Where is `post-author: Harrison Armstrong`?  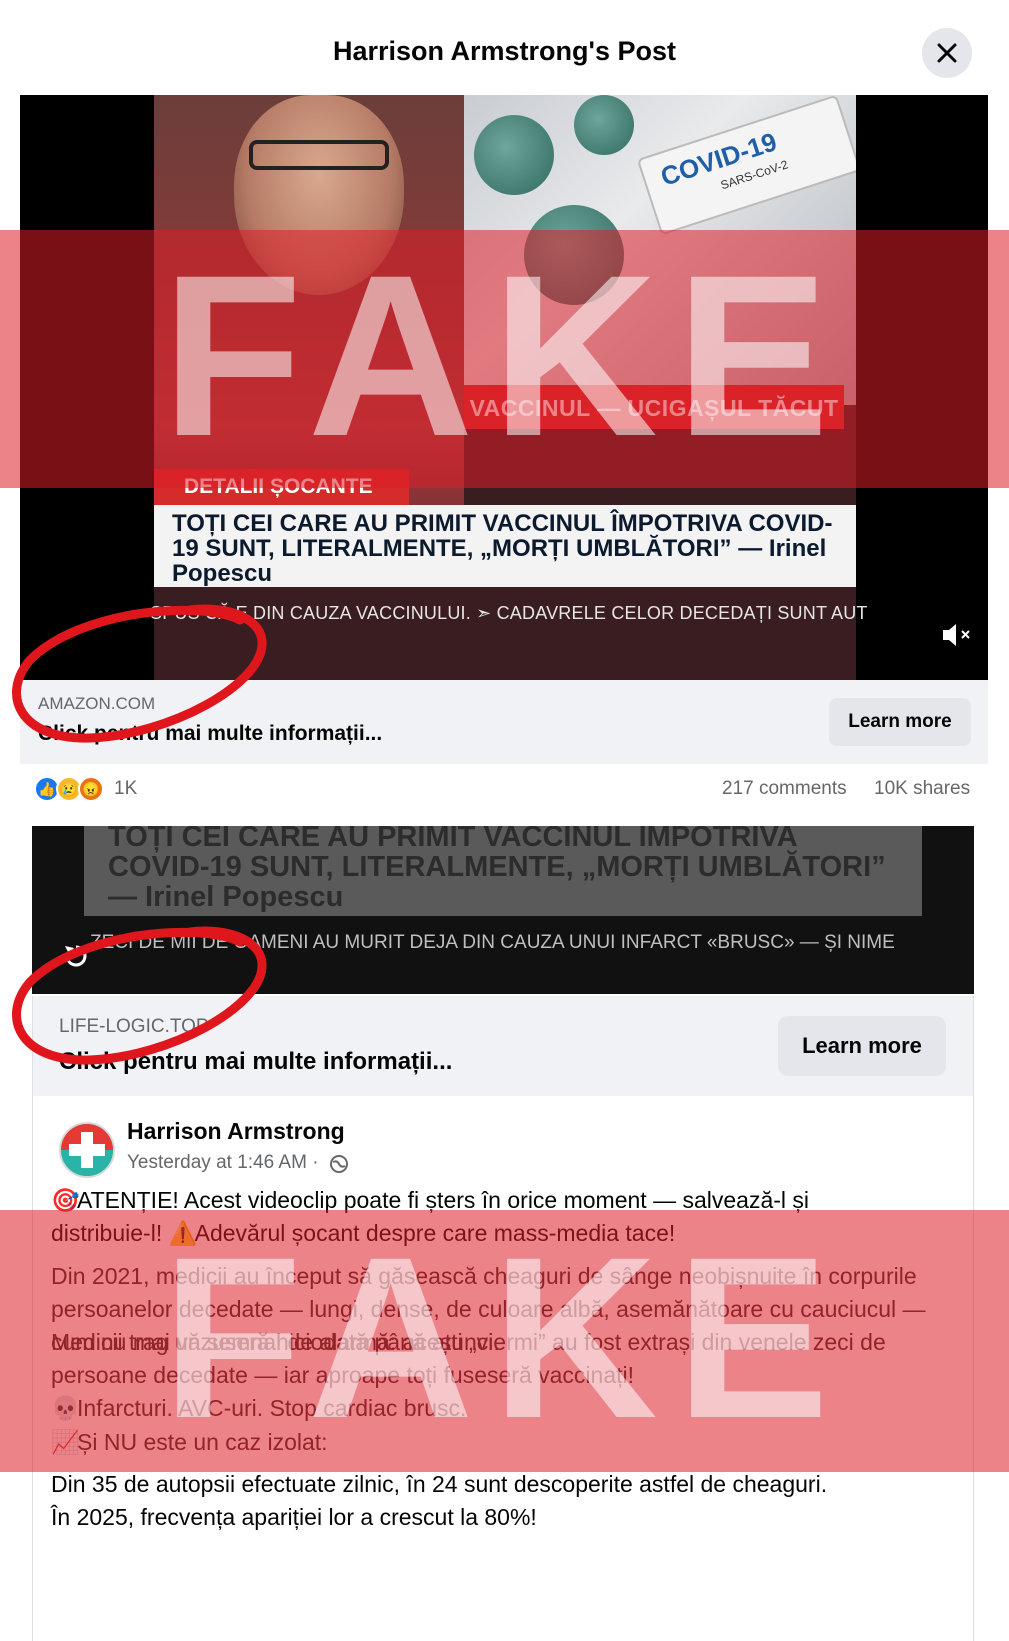
post-author: Harrison Armstrong is located at coordinates (236, 1131).